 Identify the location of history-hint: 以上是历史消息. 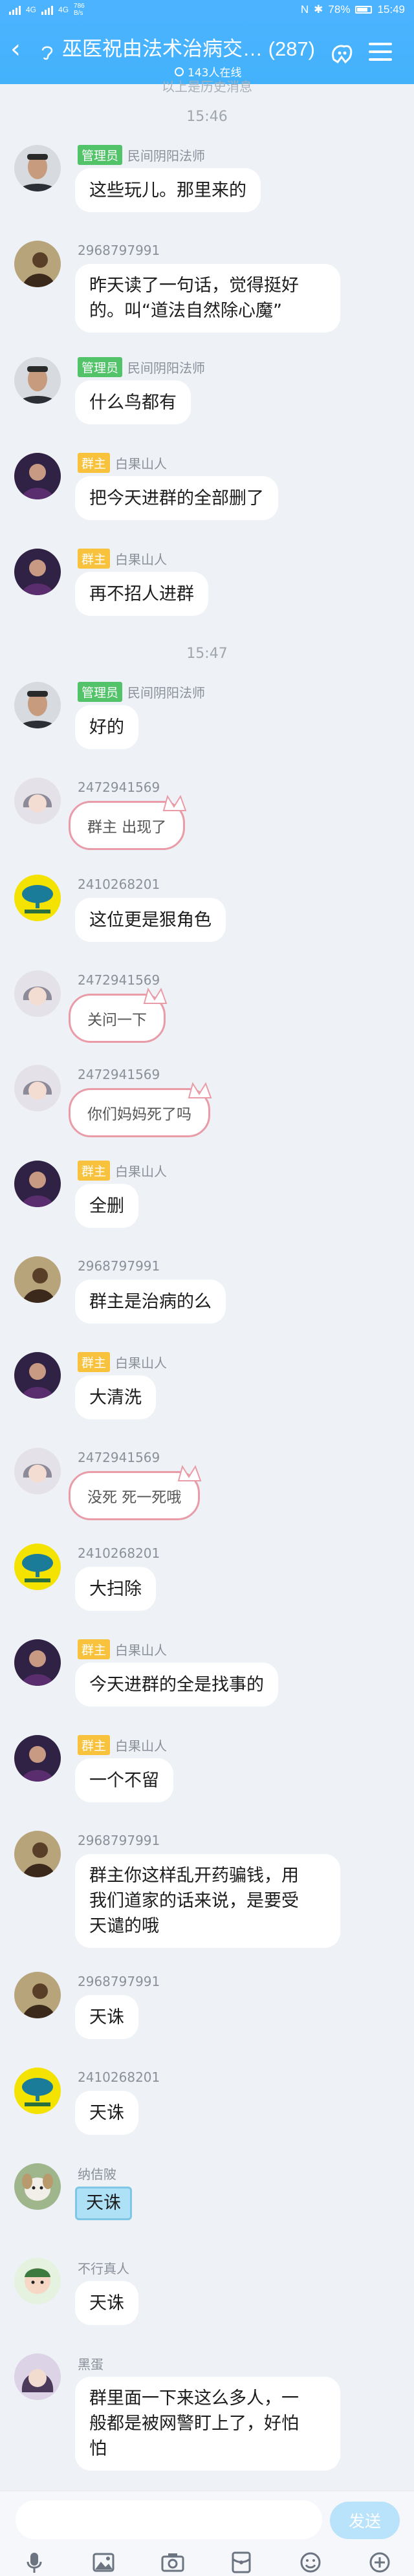
(207, 87).